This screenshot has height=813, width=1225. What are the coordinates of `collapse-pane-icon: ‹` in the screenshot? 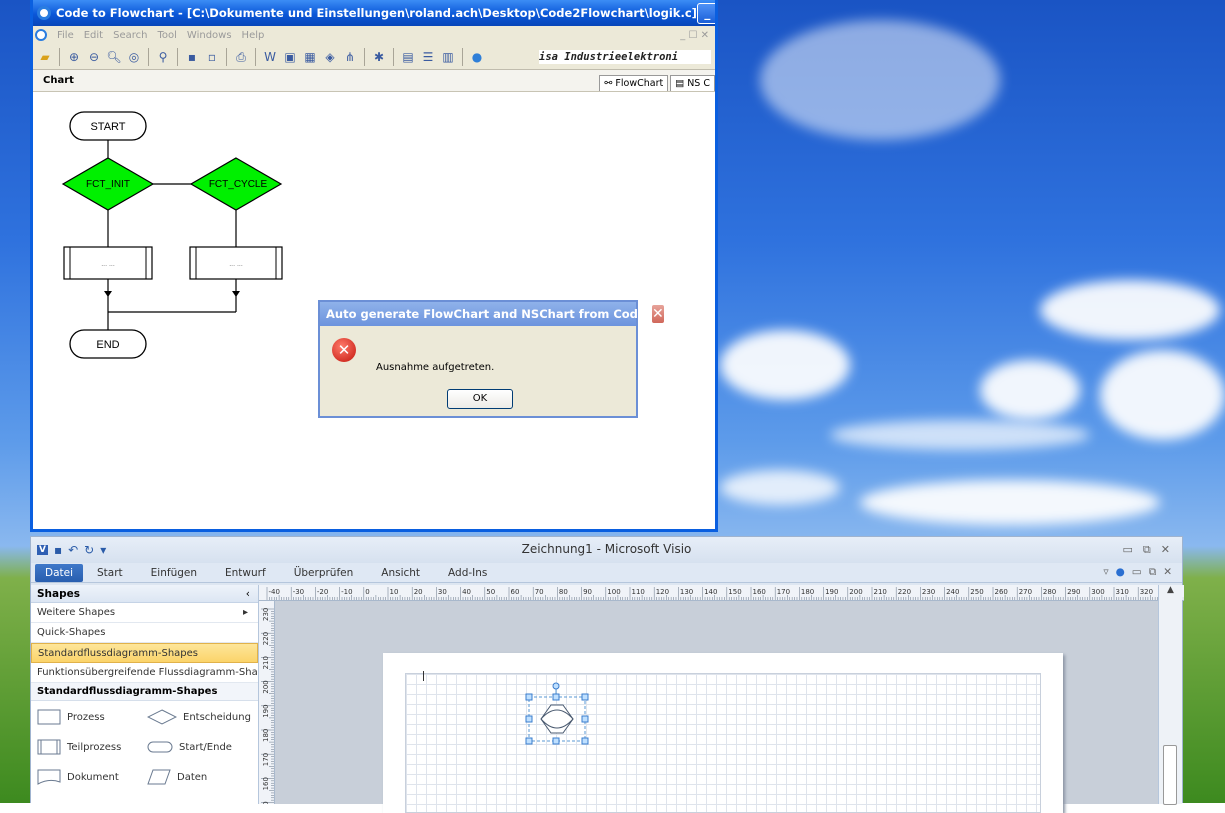 It's located at (248, 594).